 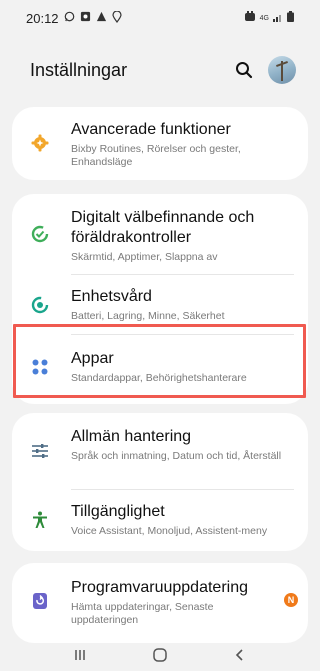 I want to click on signal-icon, so click(x=278, y=18).